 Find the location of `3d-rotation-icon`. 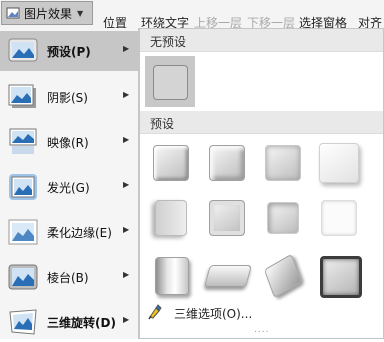

3d-rotation-icon is located at coordinates (23, 322).